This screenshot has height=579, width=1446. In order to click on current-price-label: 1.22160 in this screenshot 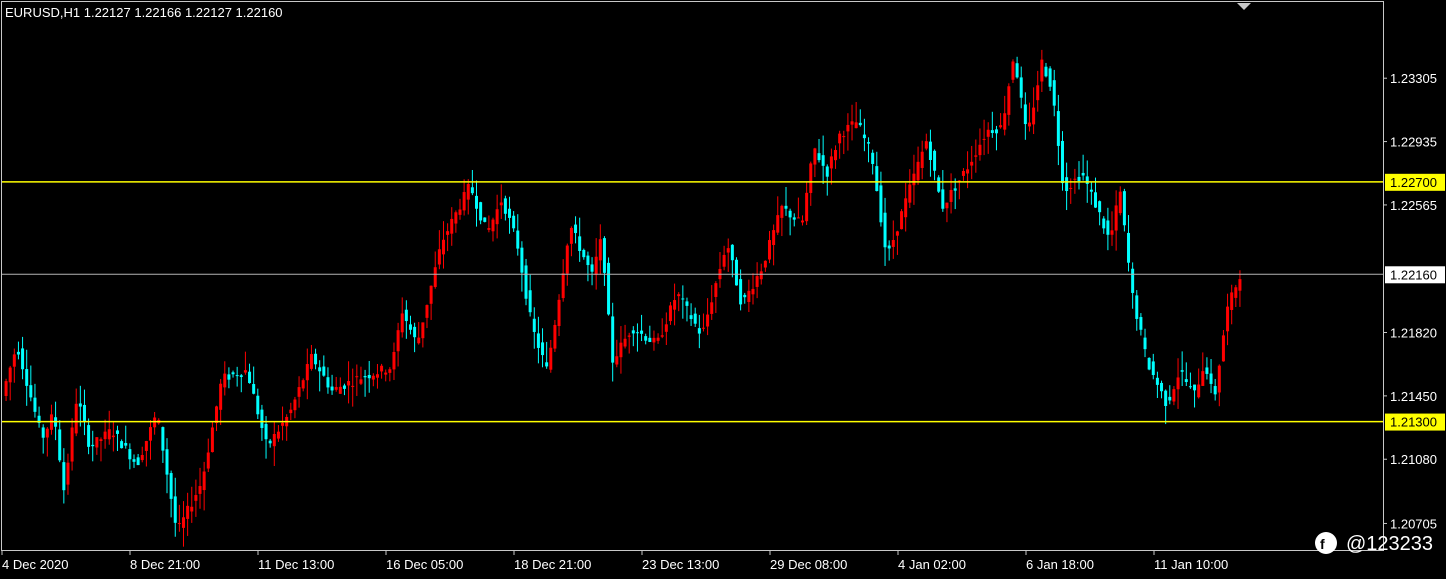, I will do `click(1413, 274)`.